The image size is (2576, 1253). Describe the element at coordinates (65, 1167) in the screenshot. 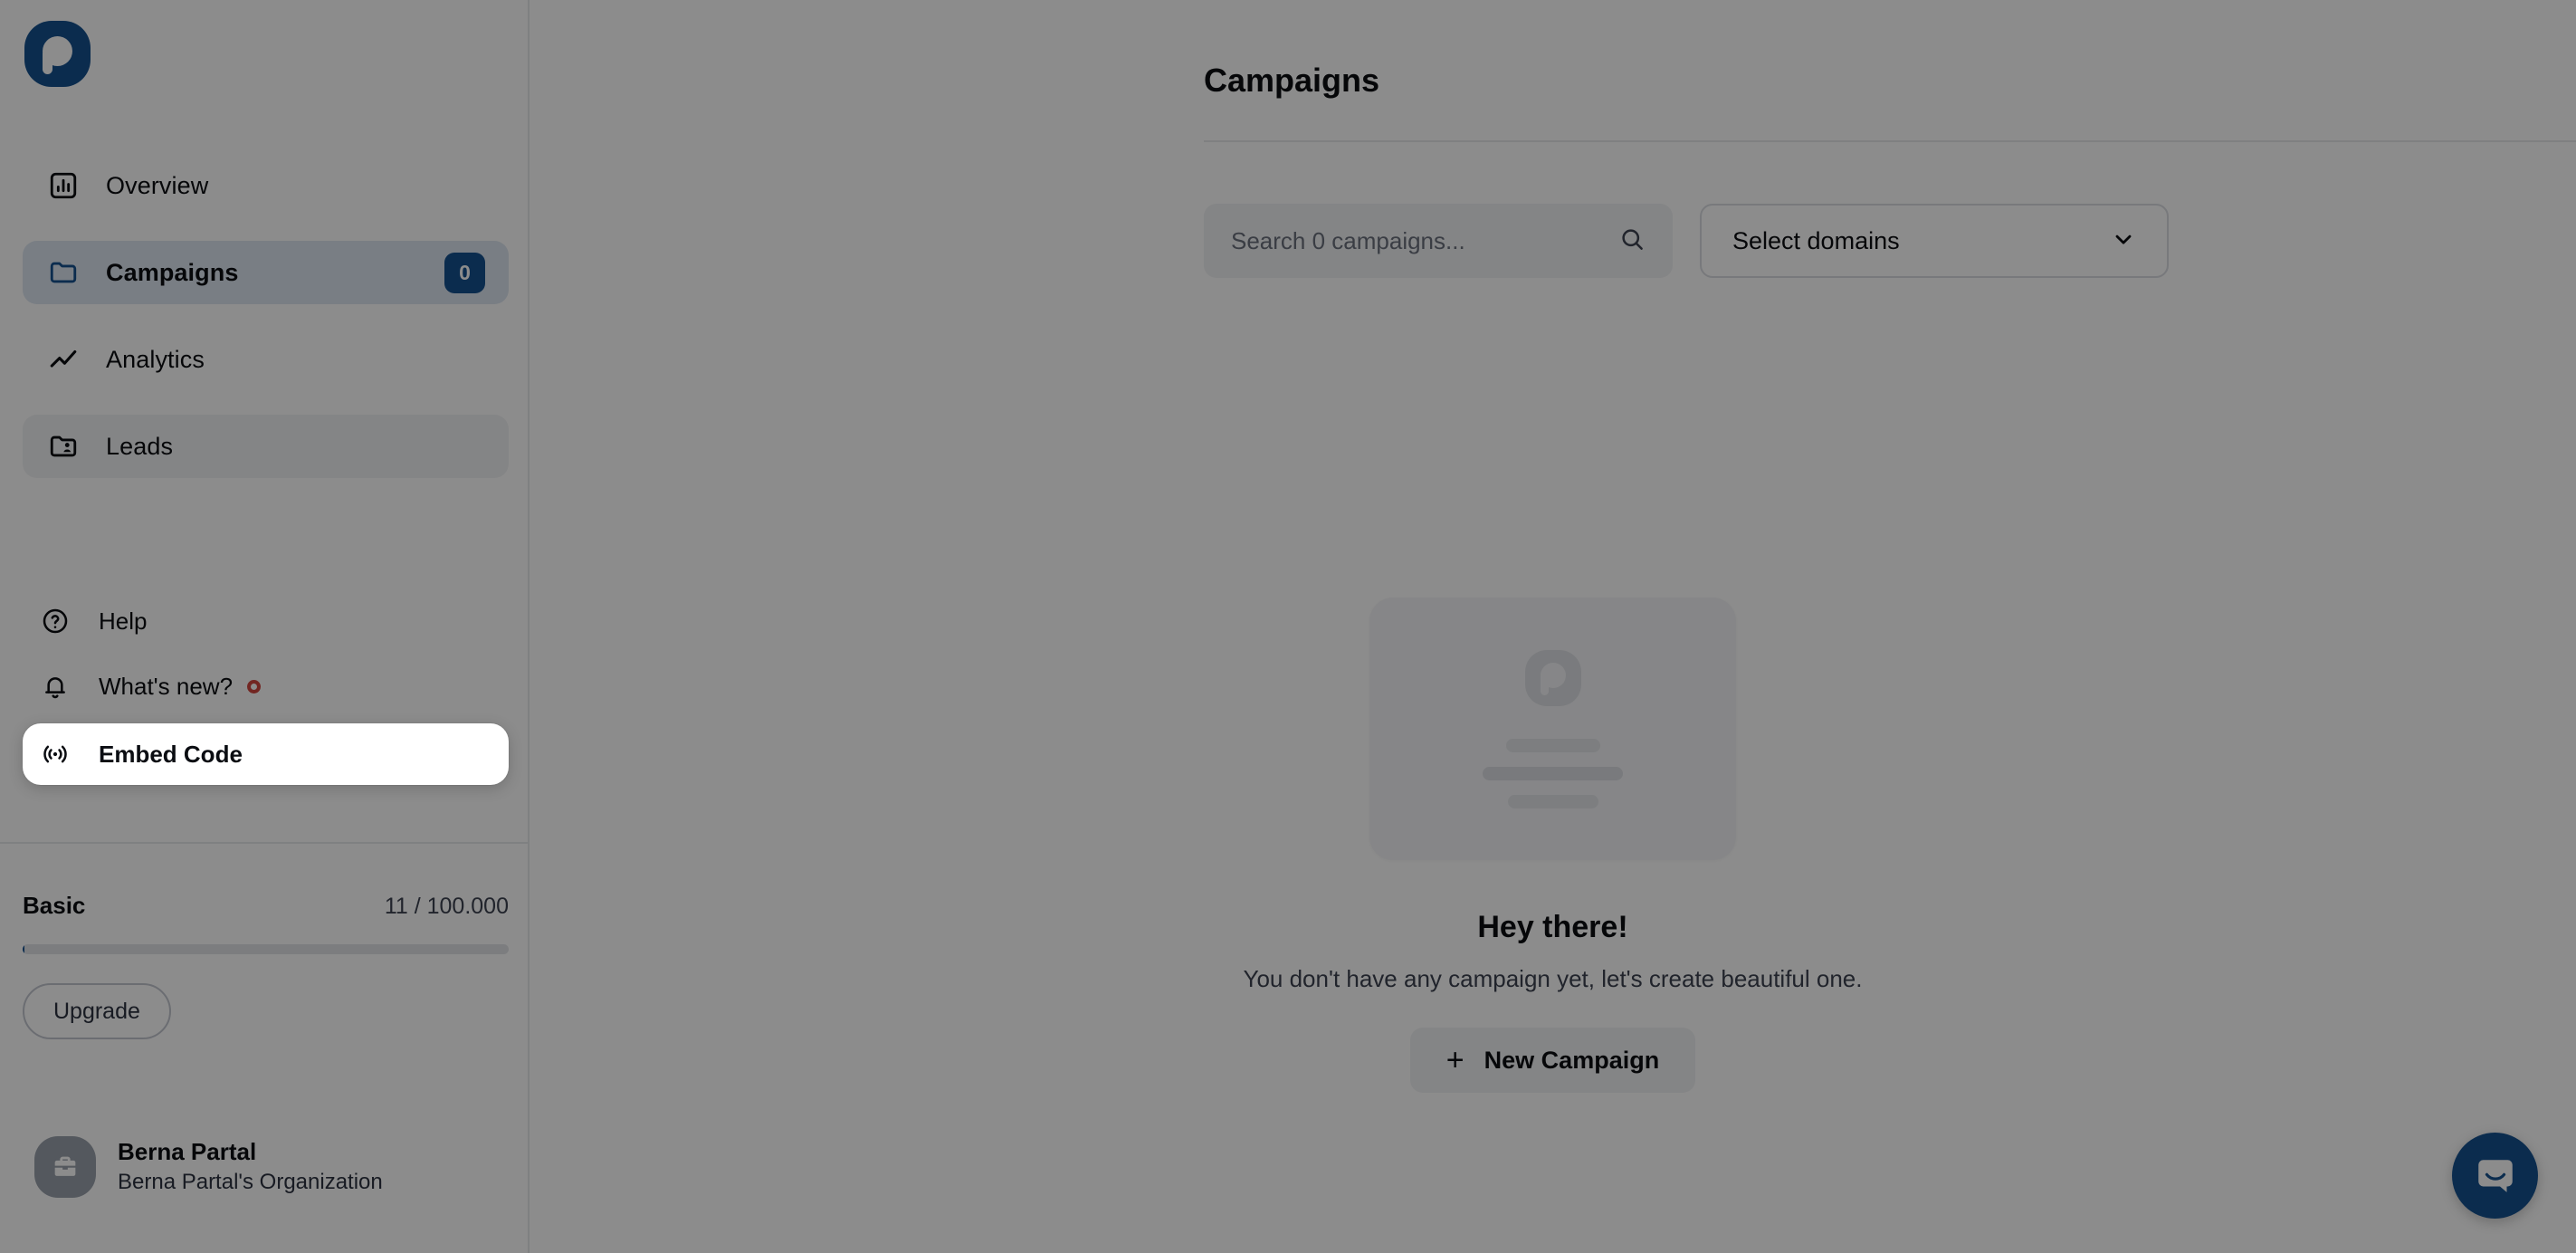

I see `briefcase-icon` at that location.